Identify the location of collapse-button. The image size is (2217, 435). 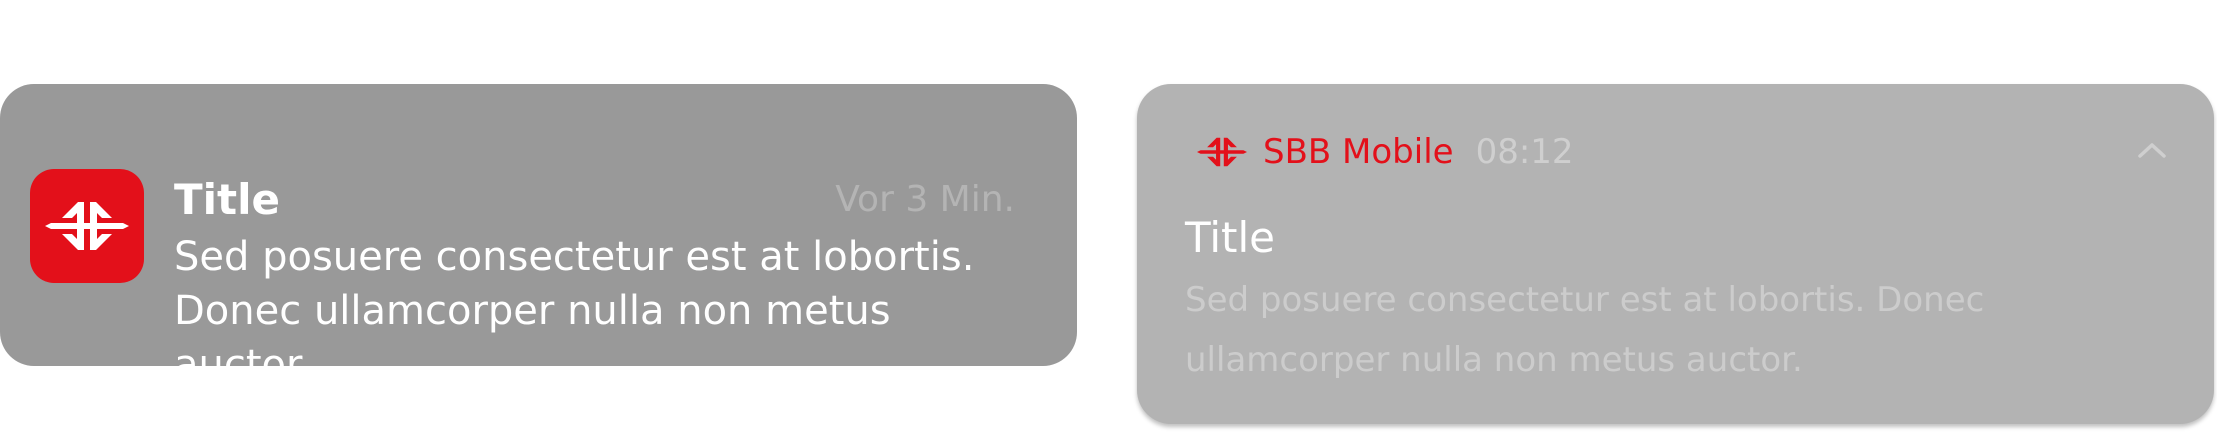
(2152, 150).